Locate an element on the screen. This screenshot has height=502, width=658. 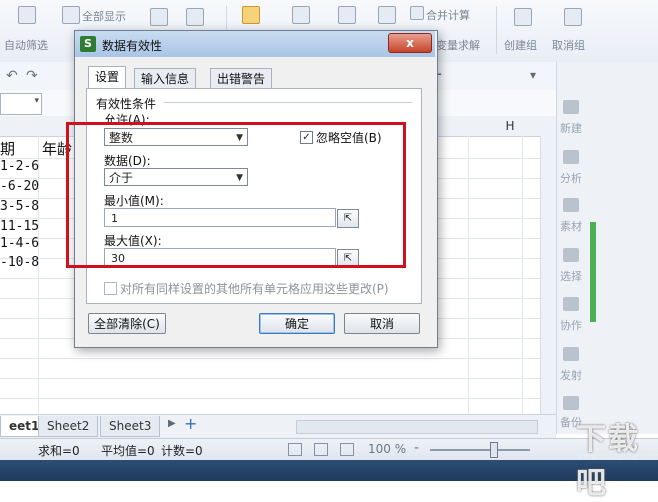
redo-icon: ↷ is located at coordinates (32, 76).